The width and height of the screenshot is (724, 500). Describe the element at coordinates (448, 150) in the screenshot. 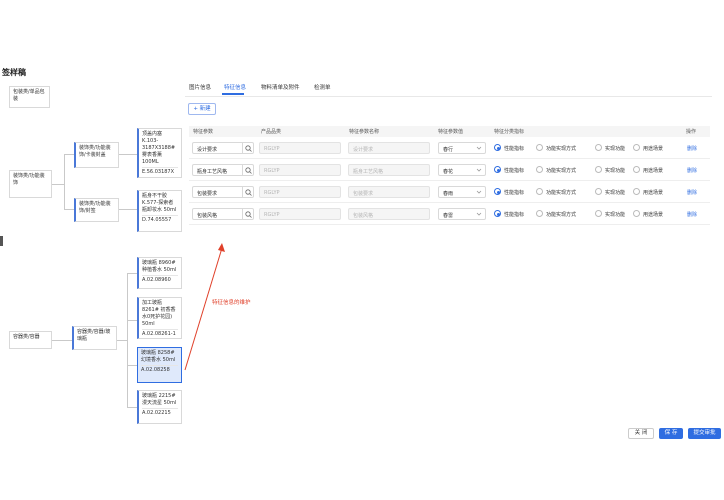

I see `param-value: 春行` at that location.